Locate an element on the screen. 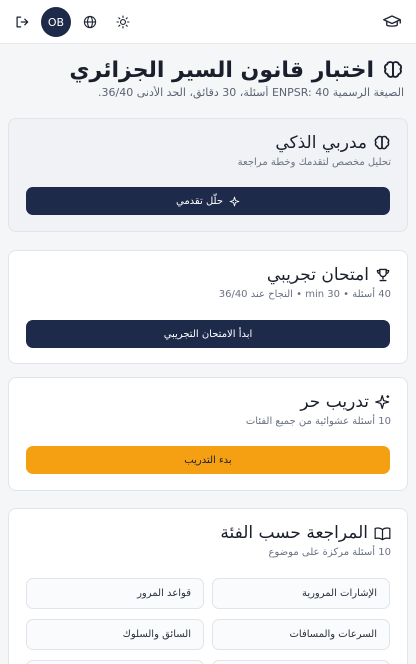 Image resolution: width=416 pixels, height=664 pixels. analyze-progress-button: حلّل تقدمي is located at coordinates (208, 201).